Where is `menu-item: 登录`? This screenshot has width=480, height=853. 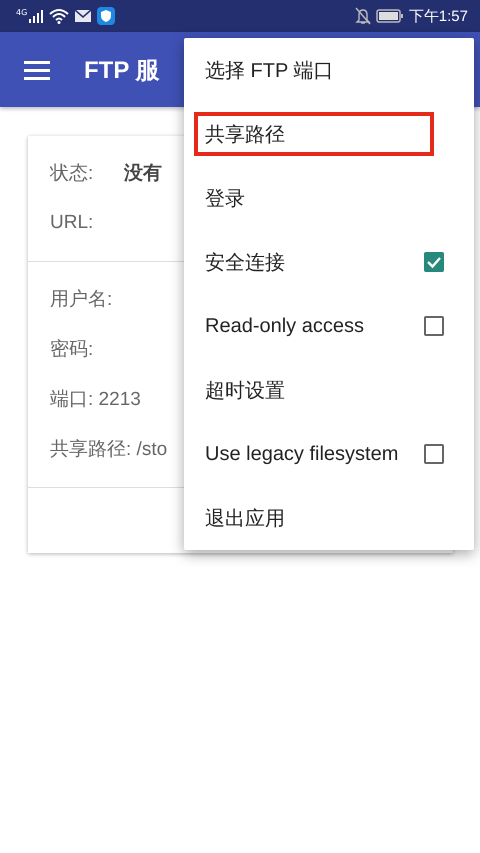 menu-item: 登录 is located at coordinates (329, 198).